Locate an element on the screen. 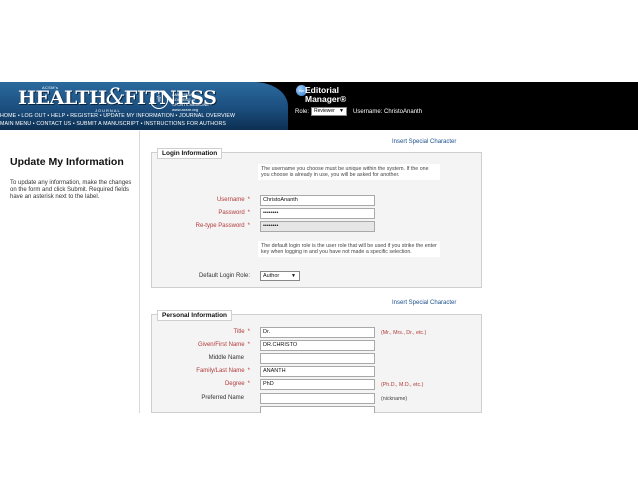 This screenshot has width=638, height=493. nav-link-contact-us: CONTACT US is located at coordinates (53, 124).